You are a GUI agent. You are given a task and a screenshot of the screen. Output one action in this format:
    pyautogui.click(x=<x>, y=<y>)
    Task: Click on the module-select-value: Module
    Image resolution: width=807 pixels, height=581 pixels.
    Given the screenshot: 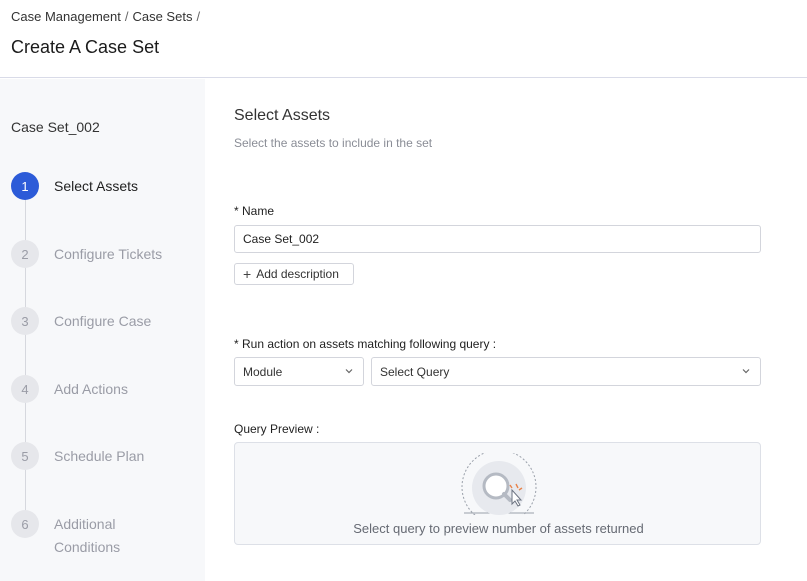 What is the action you would take?
    pyautogui.click(x=263, y=371)
    